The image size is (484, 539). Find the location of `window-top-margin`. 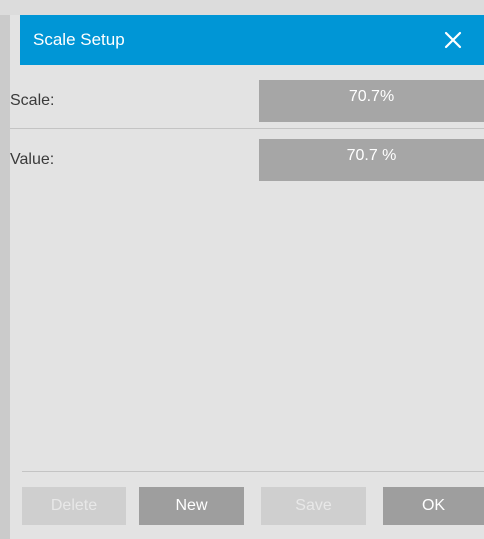

window-top-margin is located at coordinates (242, 7).